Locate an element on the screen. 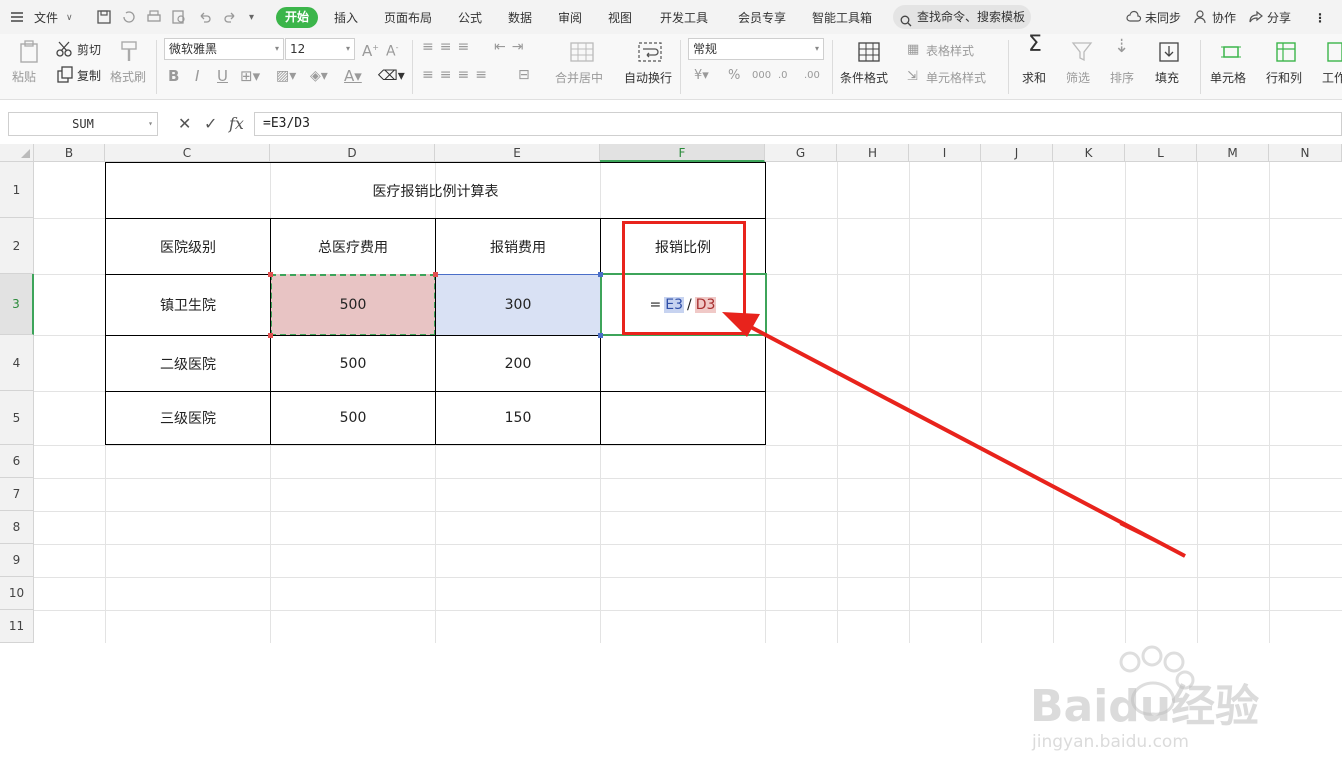  save-icon is located at coordinates (104, 17).